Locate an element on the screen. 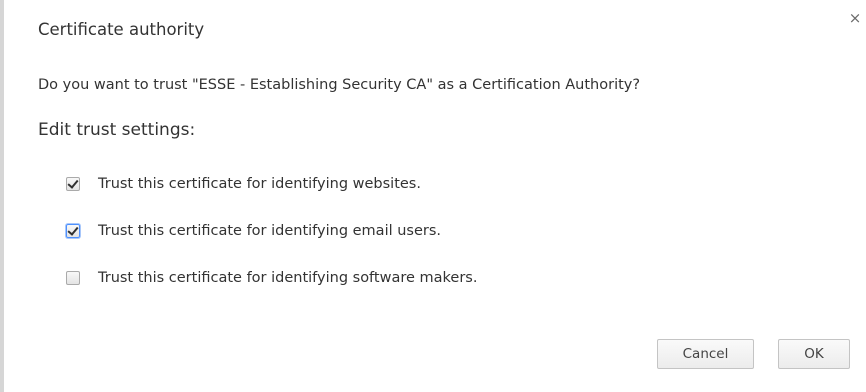 The height and width of the screenshot is (392, 866). trust-email-users-checkbox is located at coordinates (73, 231).